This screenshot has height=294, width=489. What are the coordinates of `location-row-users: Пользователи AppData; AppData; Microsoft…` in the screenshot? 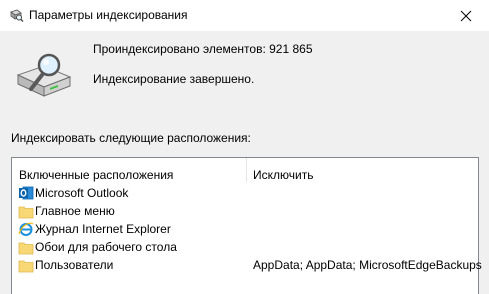 It's located at (247, 265).